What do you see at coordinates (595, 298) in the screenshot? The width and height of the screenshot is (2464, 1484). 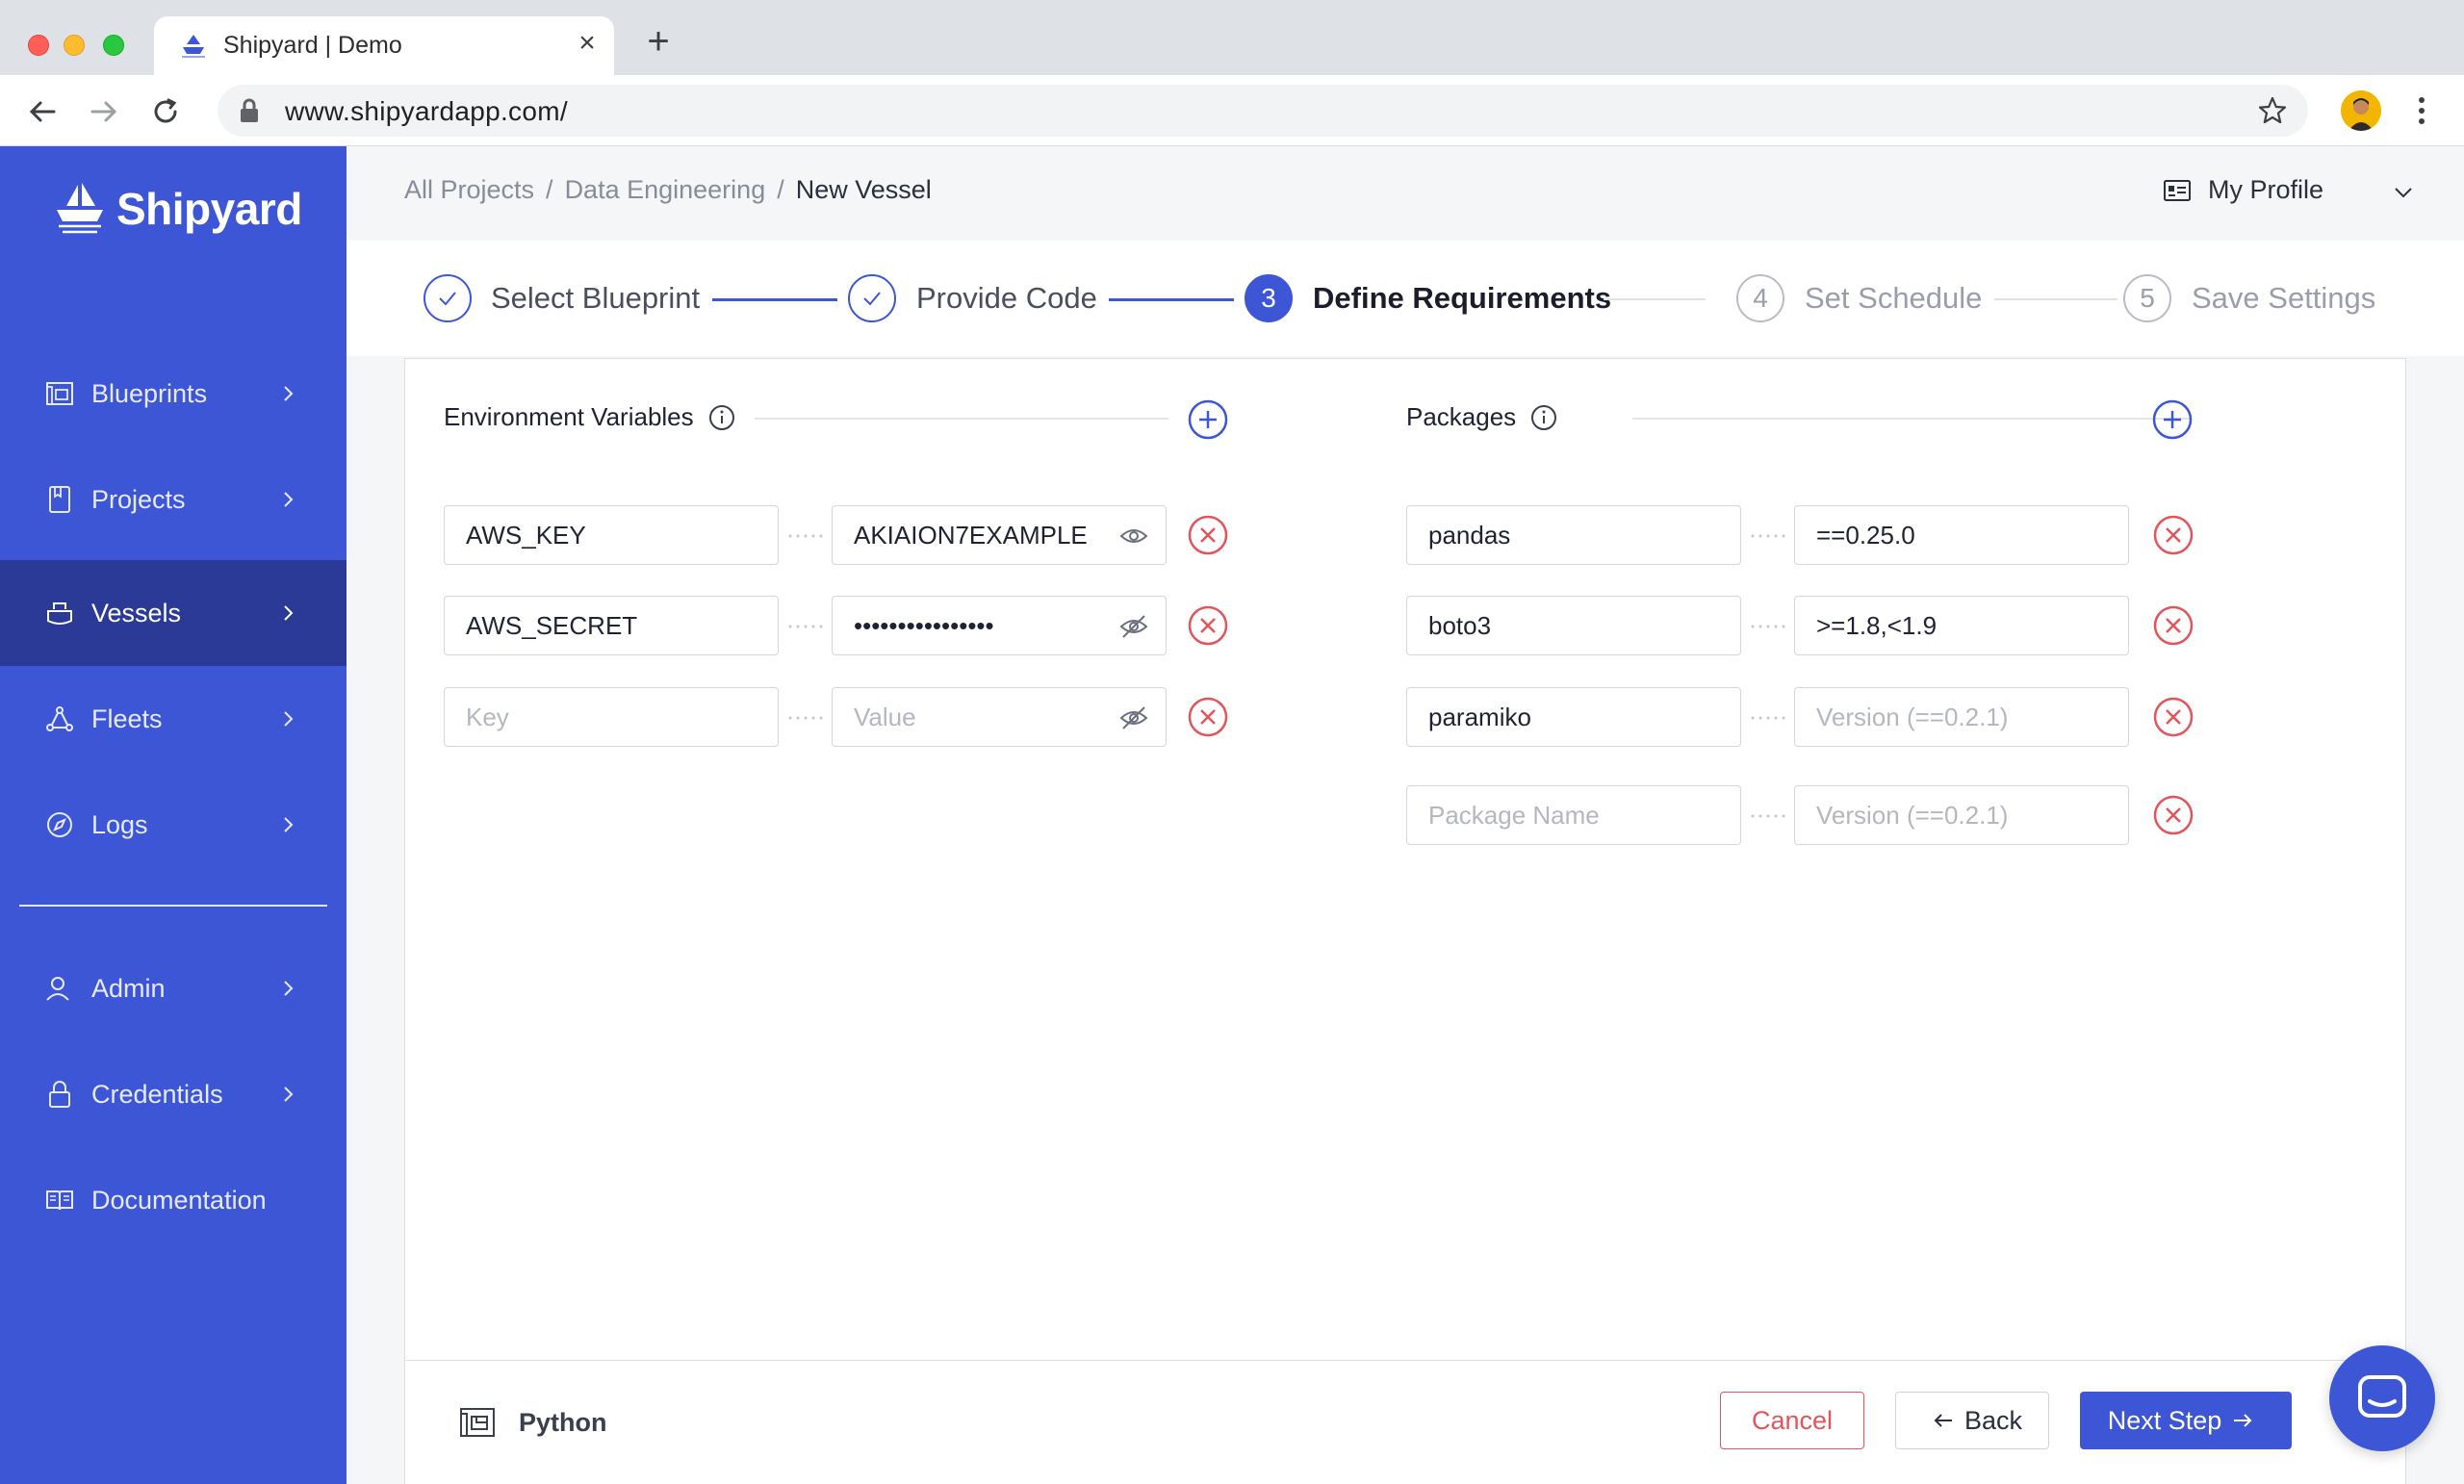 I see `step-1-label: Select Blueprint` at bounding box center [595, 298].